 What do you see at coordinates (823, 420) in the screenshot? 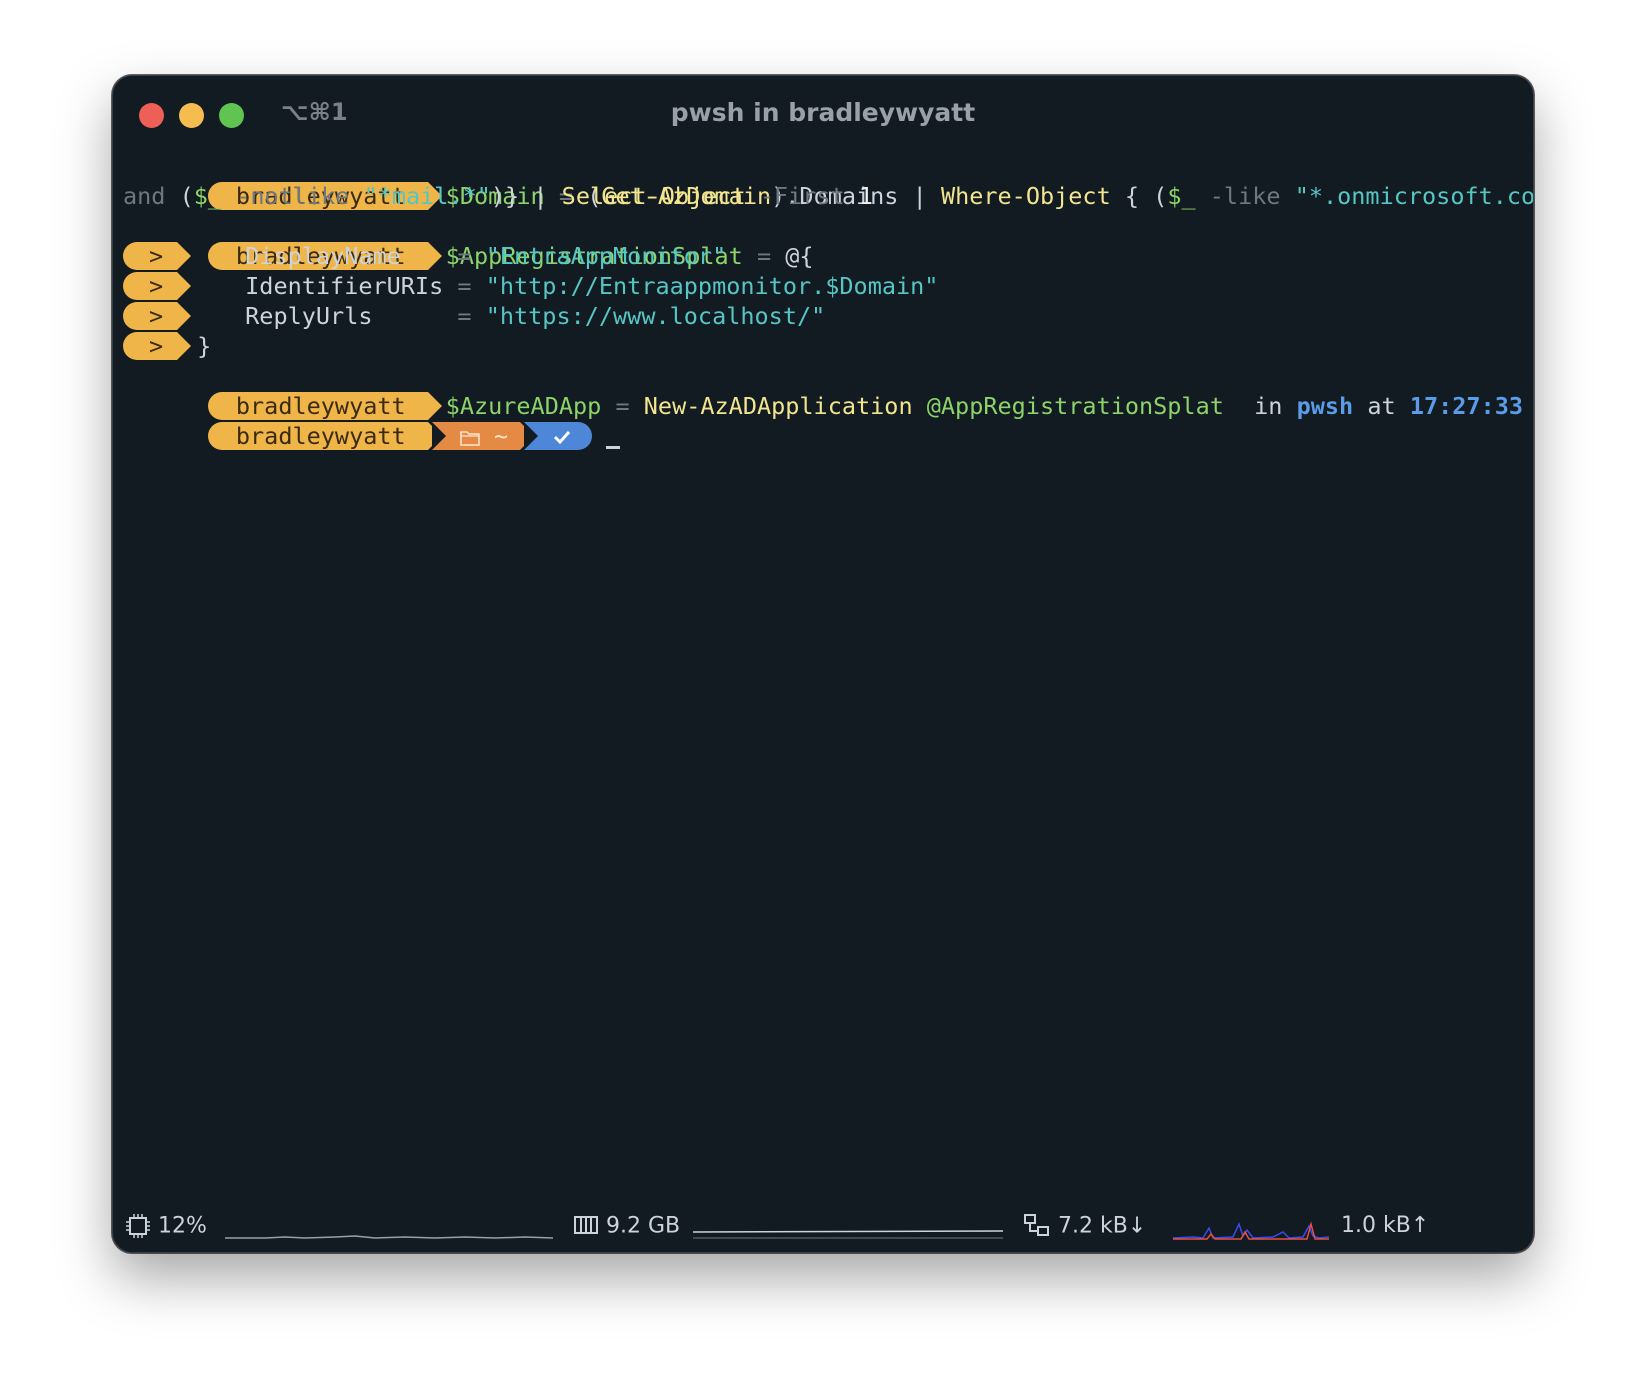
I see `active-prompt-line: bradleywyatt ~ in pwsh at 17:27:33` at bounding box center [823, 420].